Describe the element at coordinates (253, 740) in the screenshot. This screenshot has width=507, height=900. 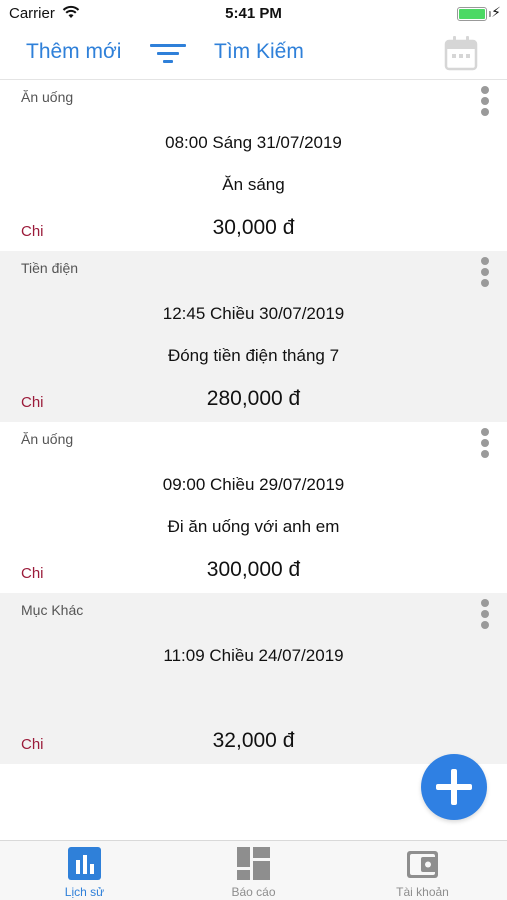
I see `amount-label: 32,000 đ` at that location.